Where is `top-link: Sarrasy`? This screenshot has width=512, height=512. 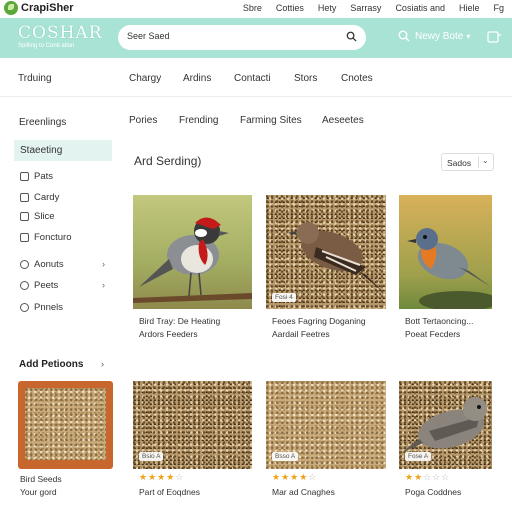
top-link: Sarrasy is located at coordinates (365, 8).